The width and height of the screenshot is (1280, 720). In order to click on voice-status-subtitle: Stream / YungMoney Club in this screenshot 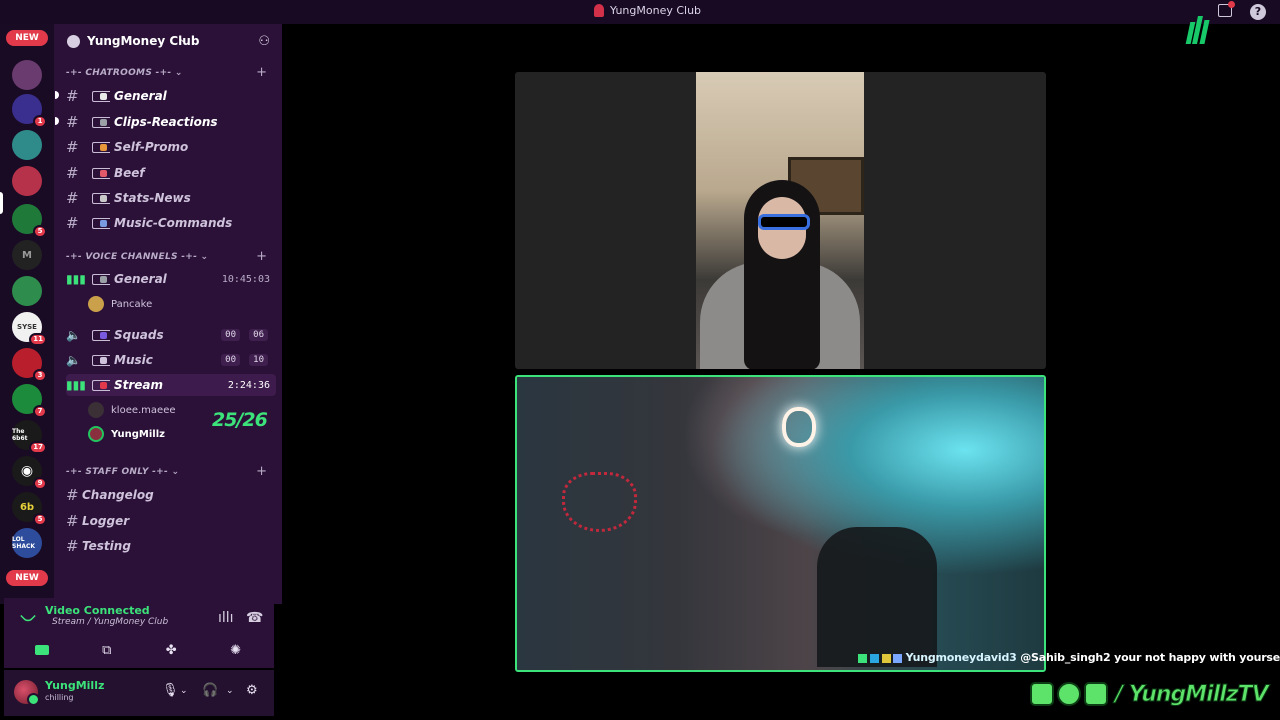, I will do `click(110, 622)`.